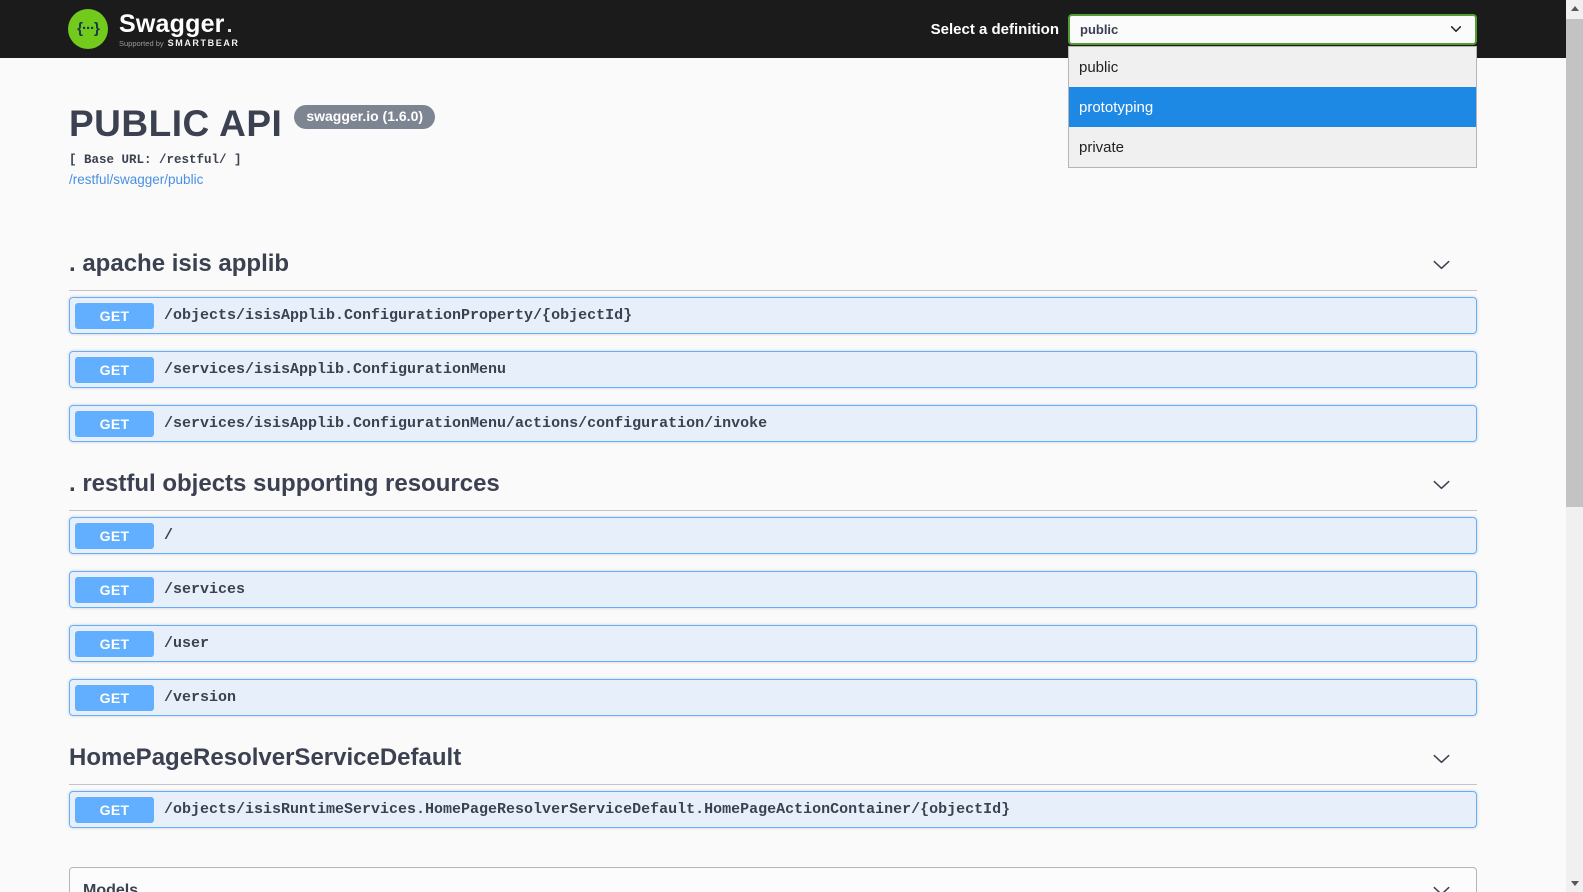  Describe the element at coordinates (773, 697) in the screenshot. I see `operation-row: GET /version` at that location.